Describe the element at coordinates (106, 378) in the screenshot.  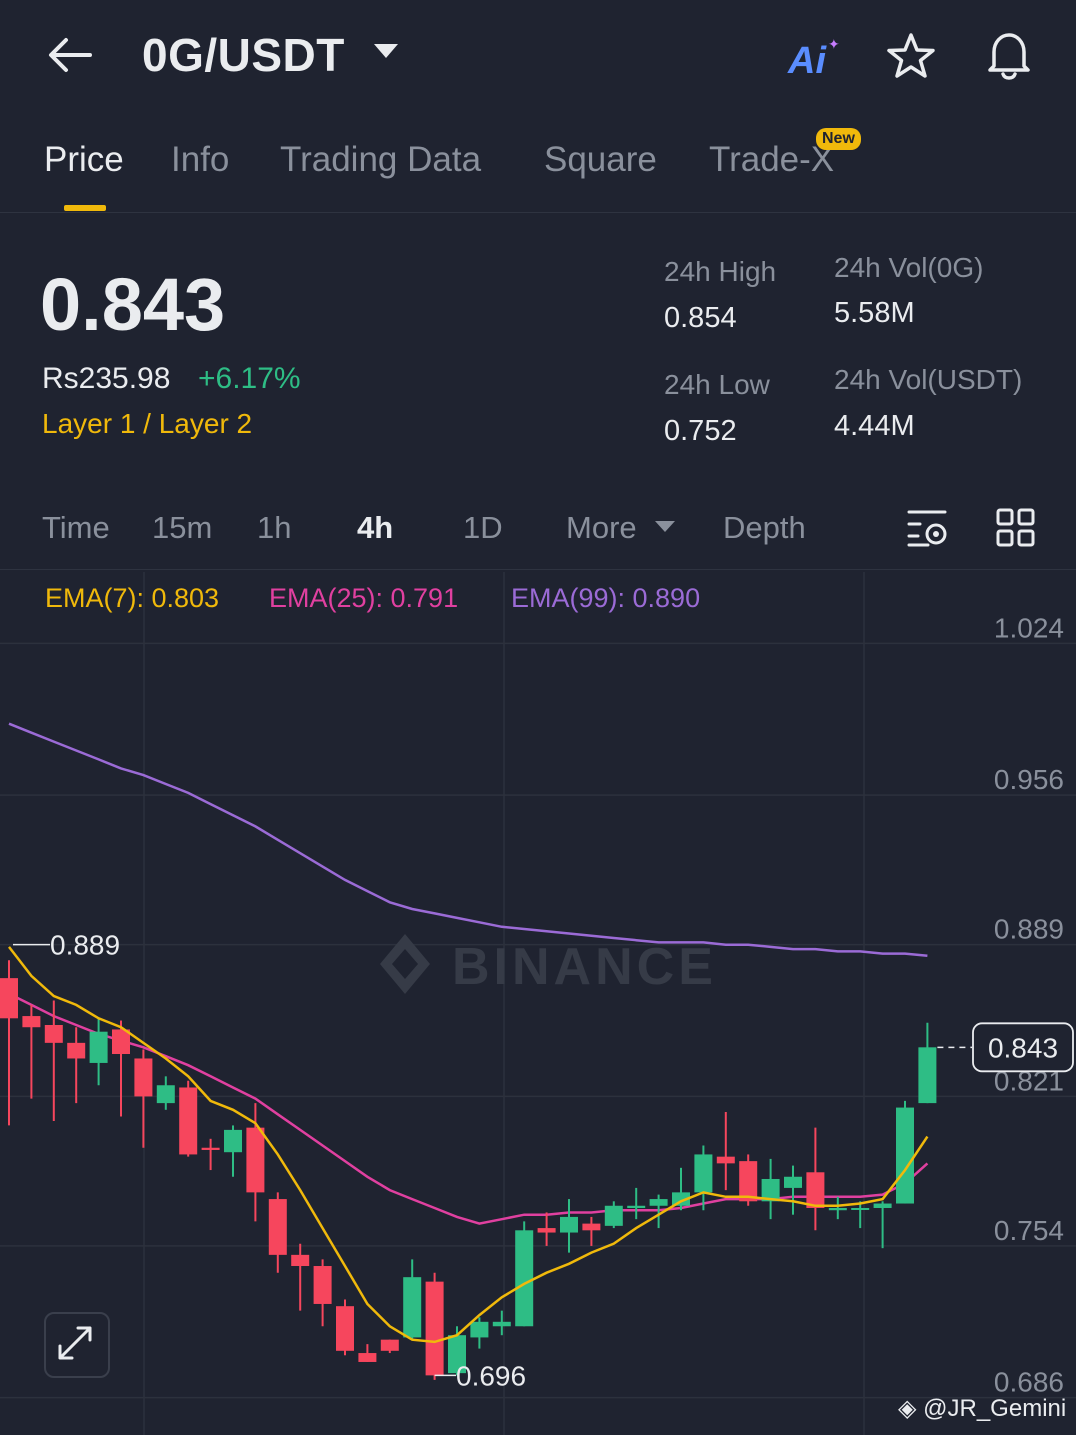
I see `fiat-price: Rs235.98` at that location.